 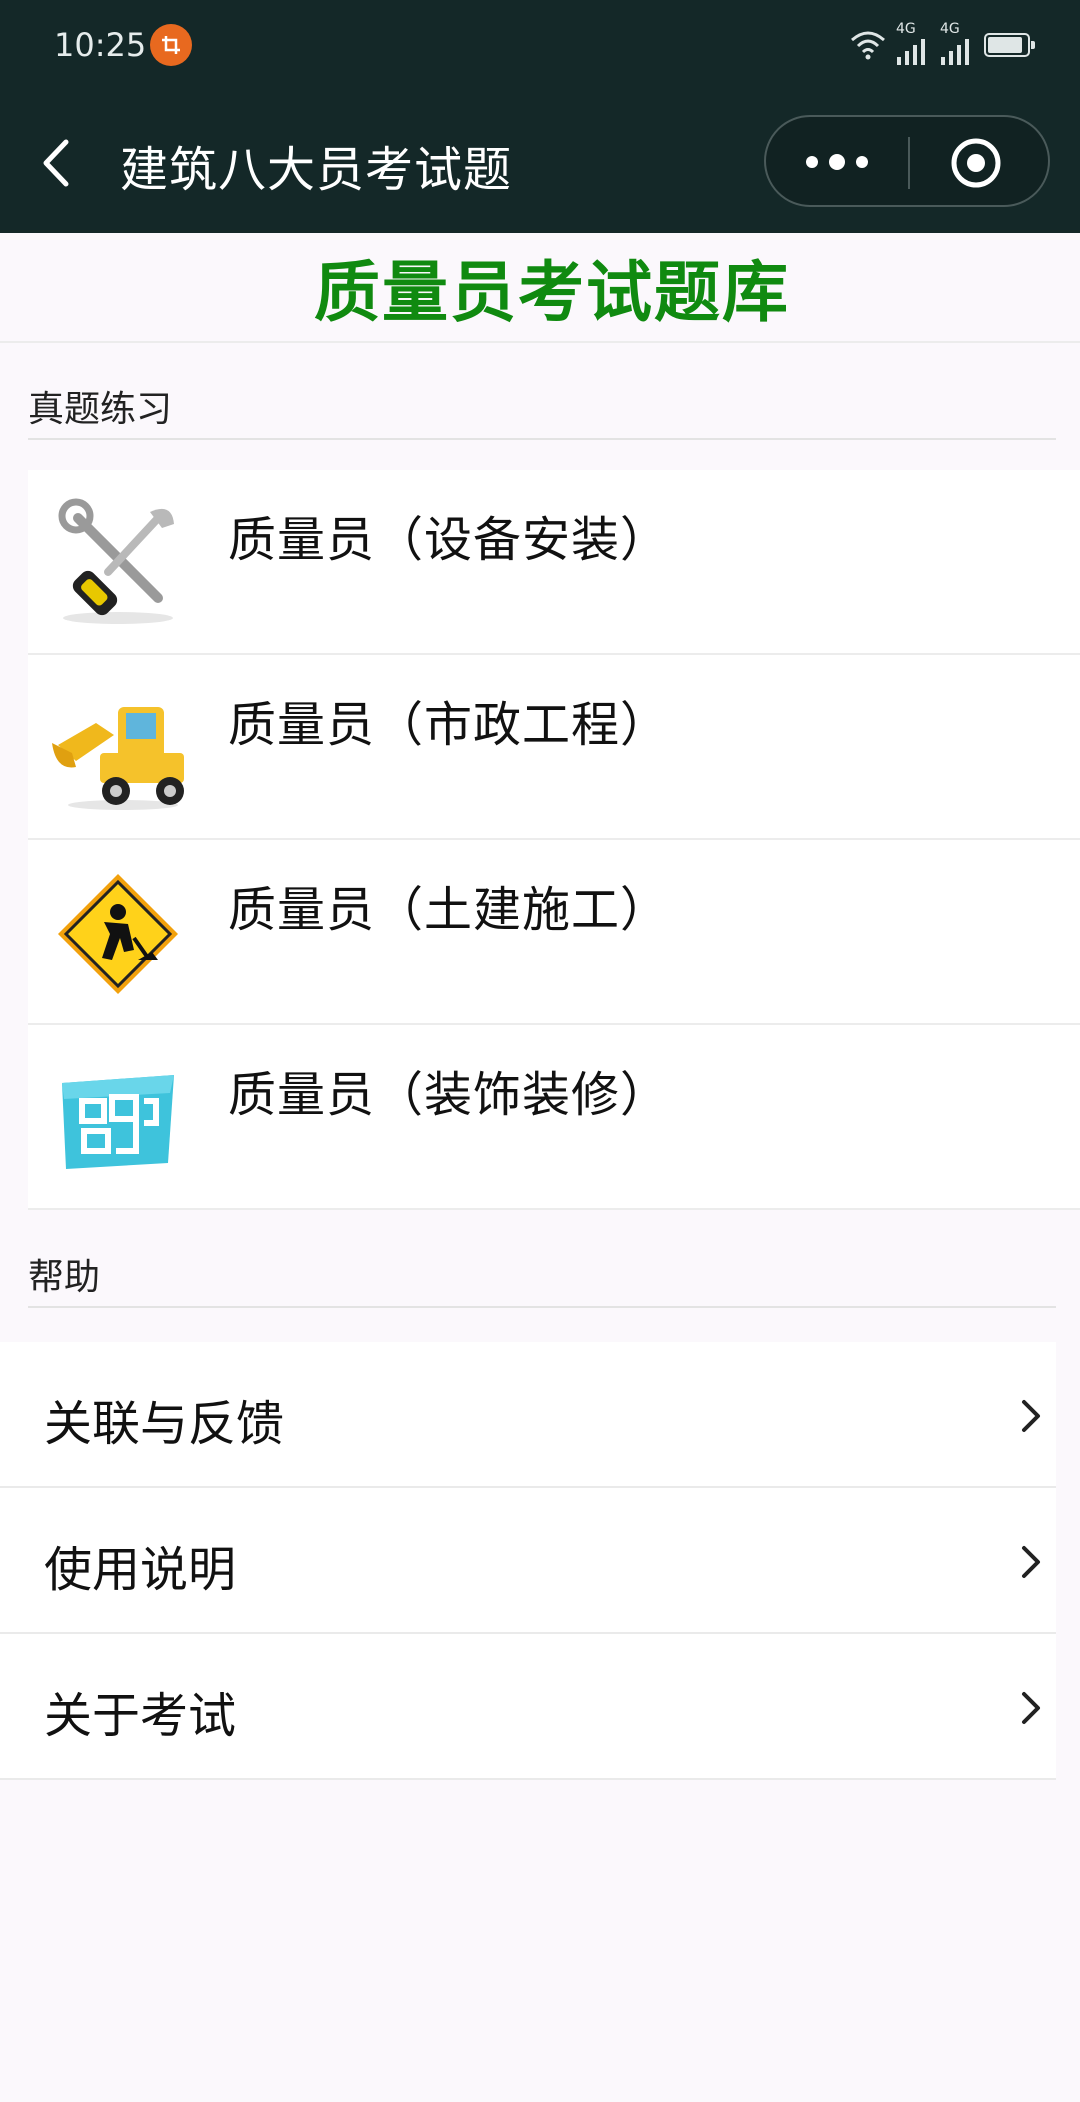 I want to click on back-button, so click(x=59, y=163).